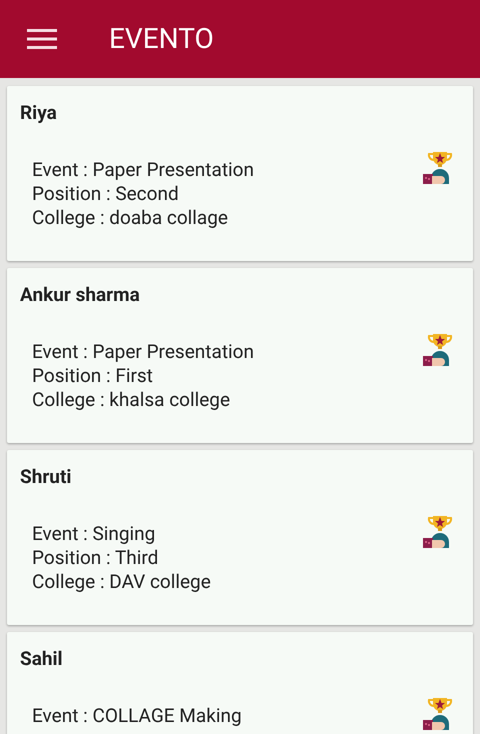 This screenshot has height=734, width=480. I want to click on position-text: Position : Second, so click(106, 194).